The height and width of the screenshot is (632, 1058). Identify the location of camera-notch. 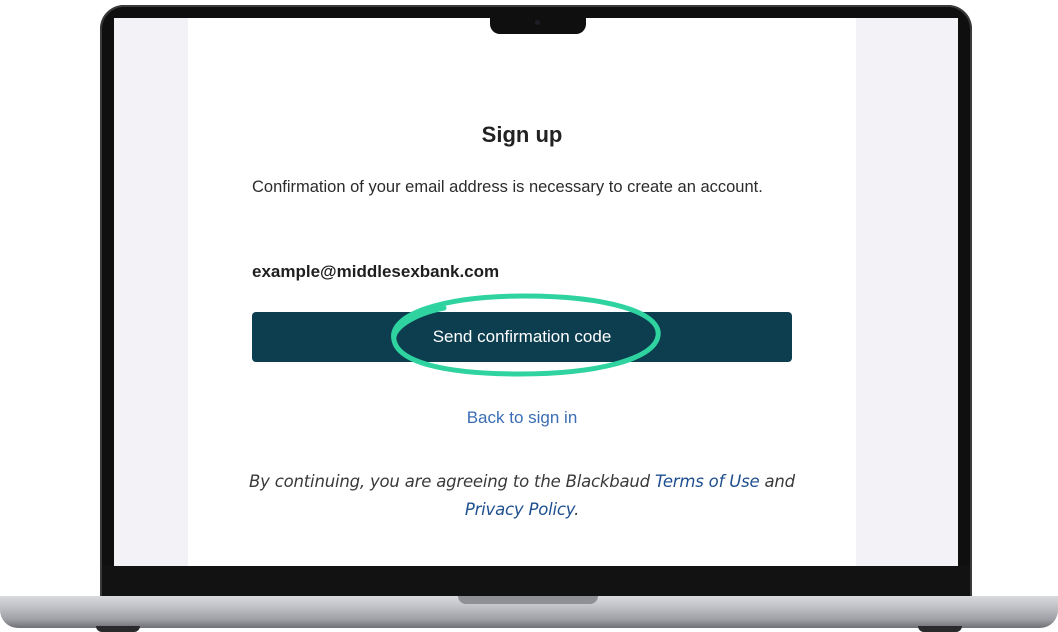
(538, 25).